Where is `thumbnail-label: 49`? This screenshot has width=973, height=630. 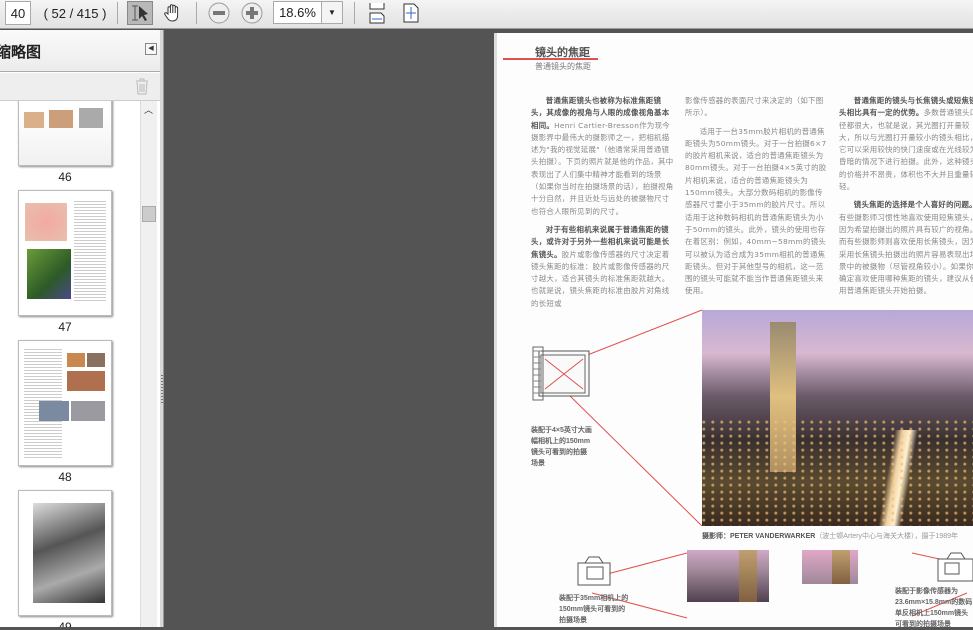
thumbnail-label: 49 is located at coordinates (65, 623).